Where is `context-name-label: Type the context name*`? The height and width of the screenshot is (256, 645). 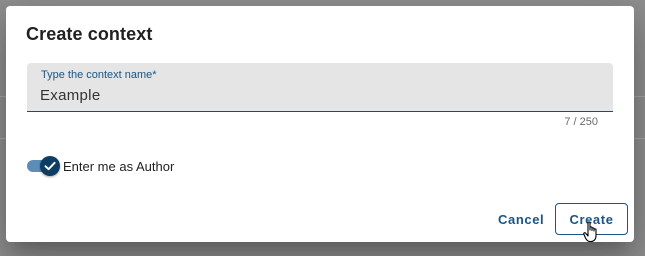
context-name-label: Type the context name* is located at coordinates (99, 75).